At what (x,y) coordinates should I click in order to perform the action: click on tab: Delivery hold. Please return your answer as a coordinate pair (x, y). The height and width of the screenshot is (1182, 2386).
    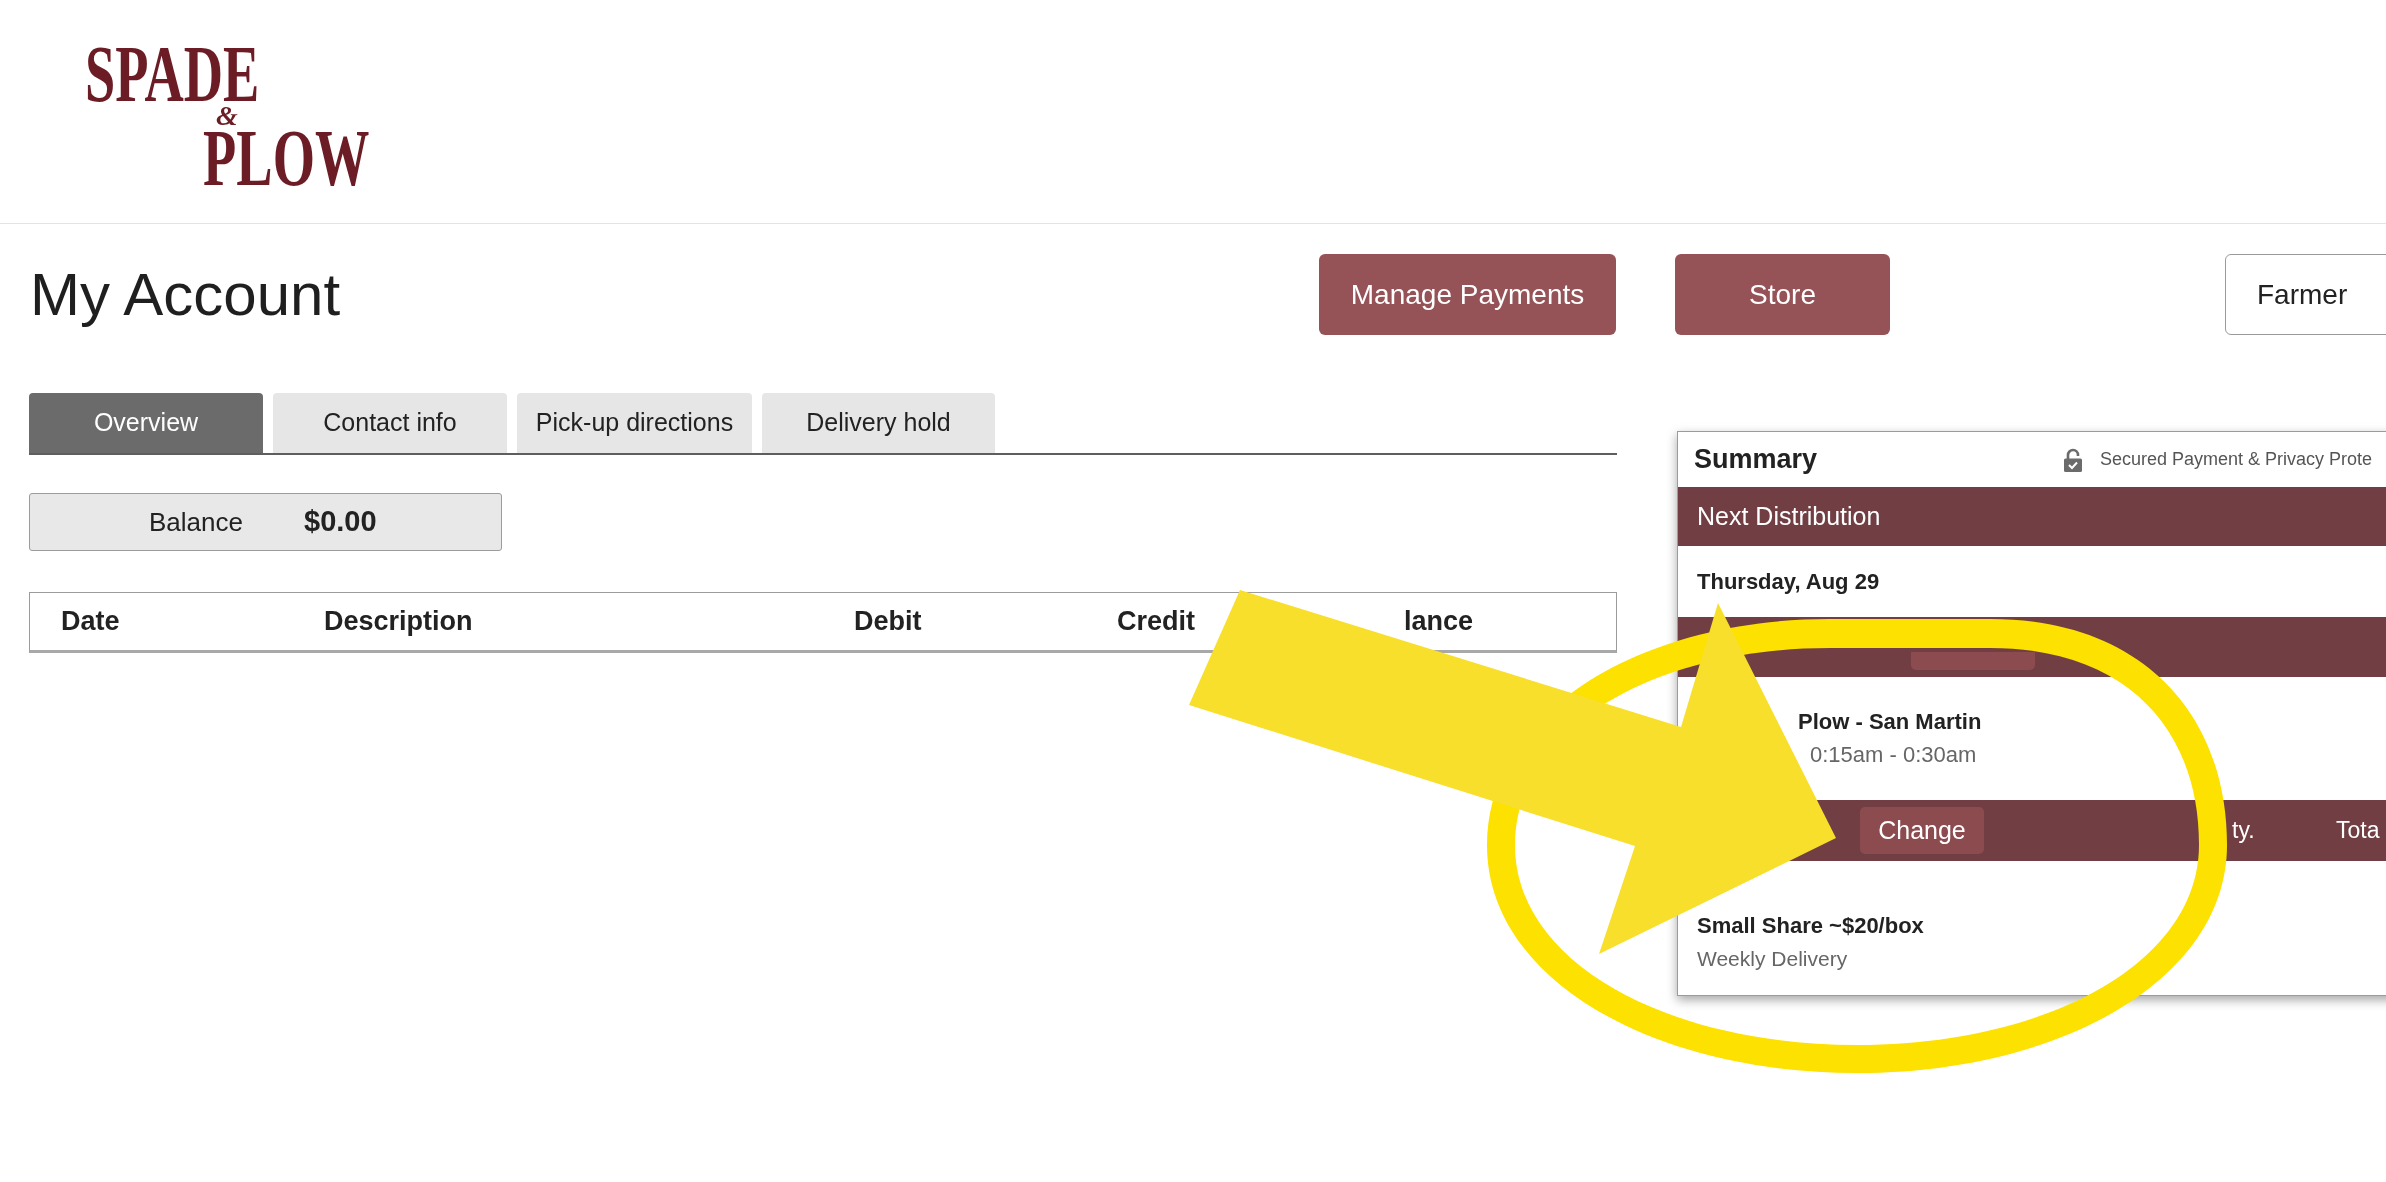
    Looking at the image, I should click on (878, 423).